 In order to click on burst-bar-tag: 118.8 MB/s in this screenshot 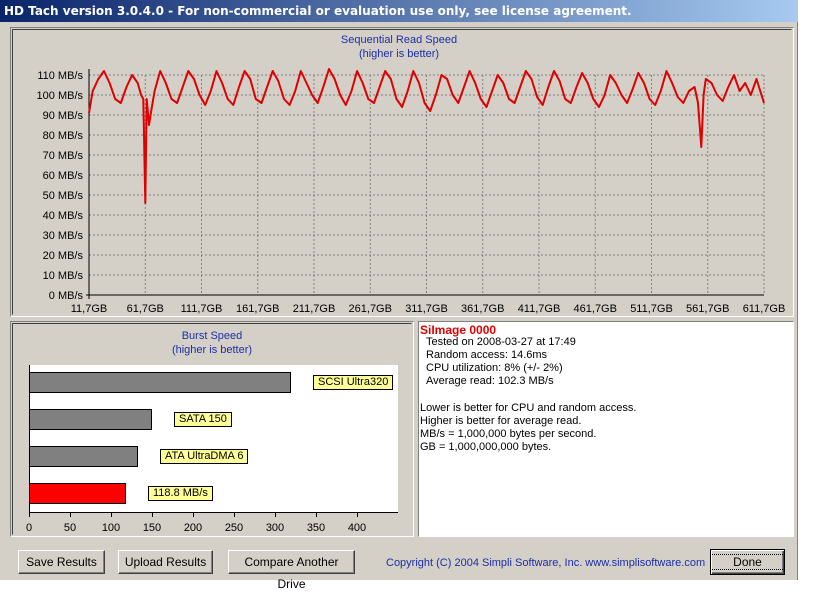, I will do `click(180, 493)`.